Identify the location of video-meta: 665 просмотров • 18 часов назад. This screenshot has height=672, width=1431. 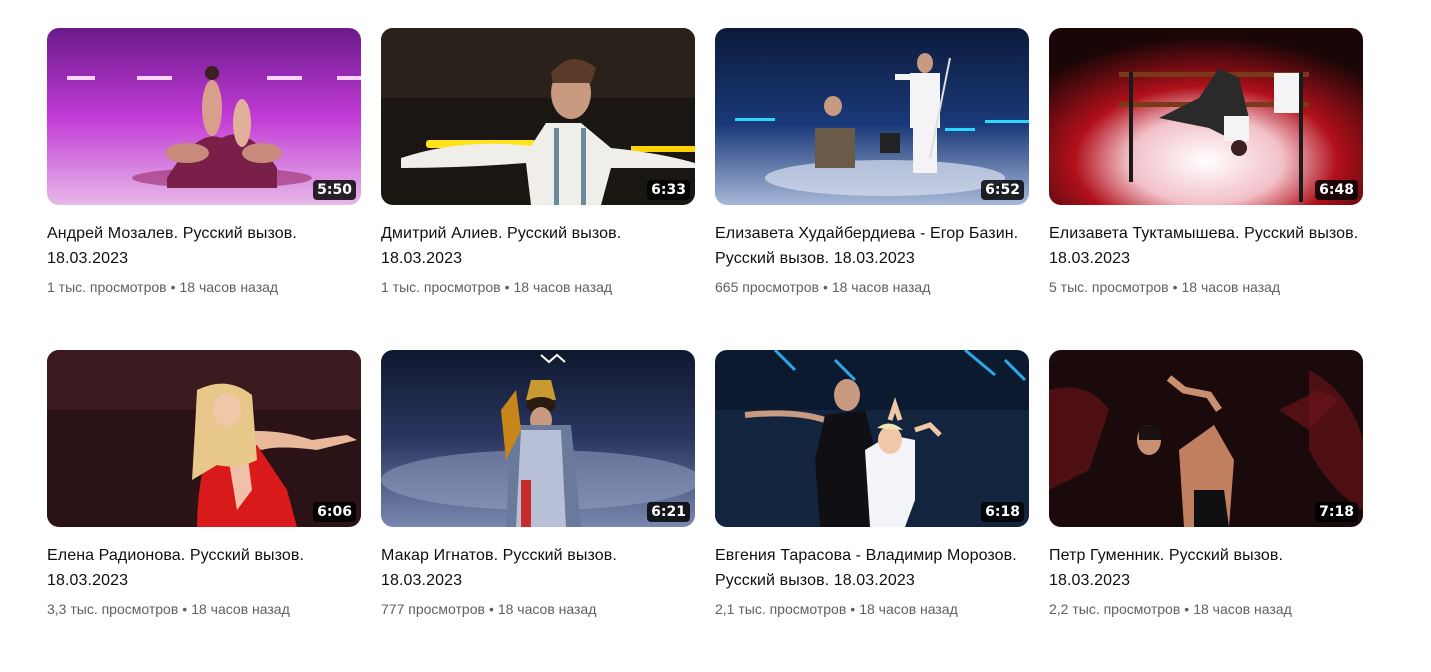
(872, 287).